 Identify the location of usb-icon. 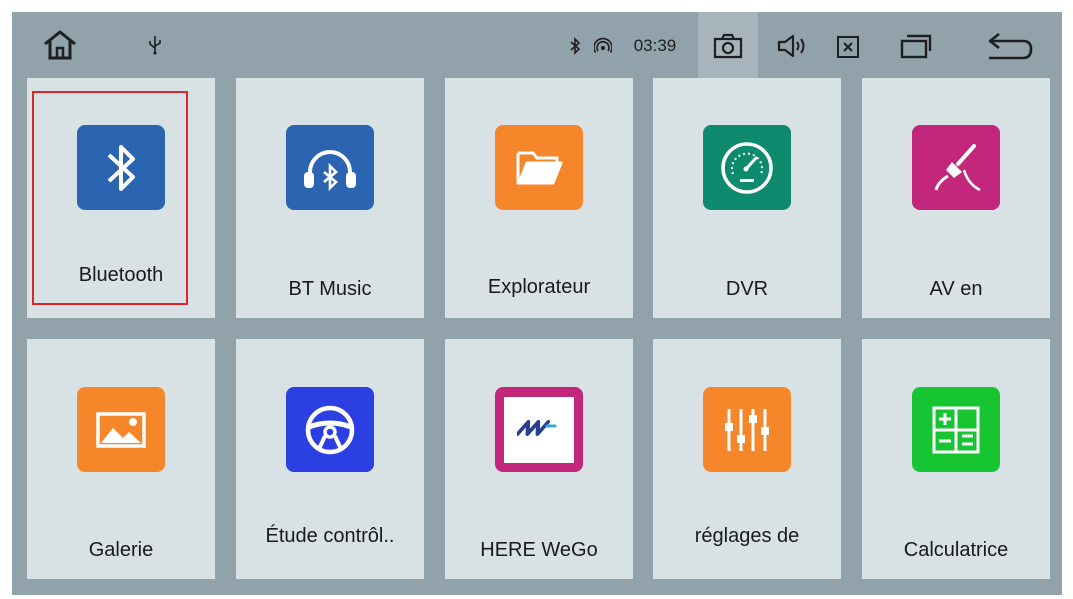
(155, 45).